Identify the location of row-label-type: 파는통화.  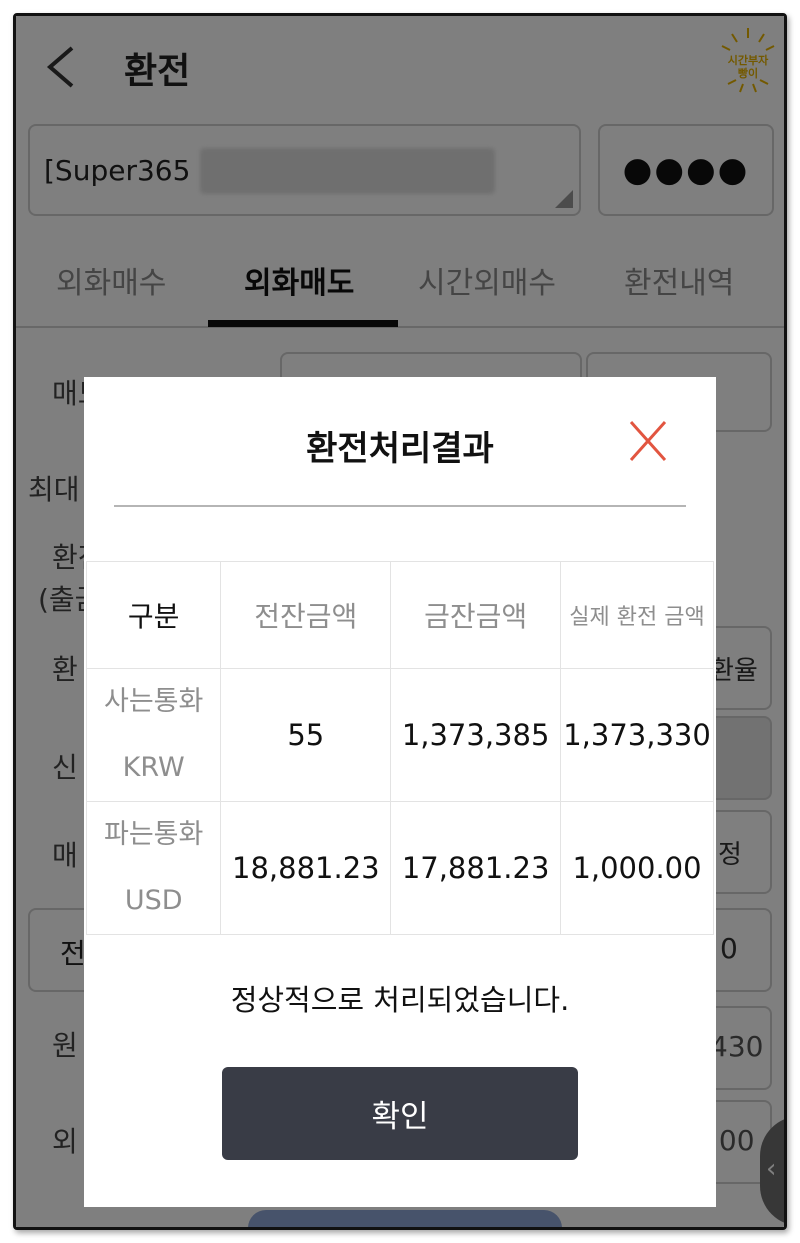
(154, 834).